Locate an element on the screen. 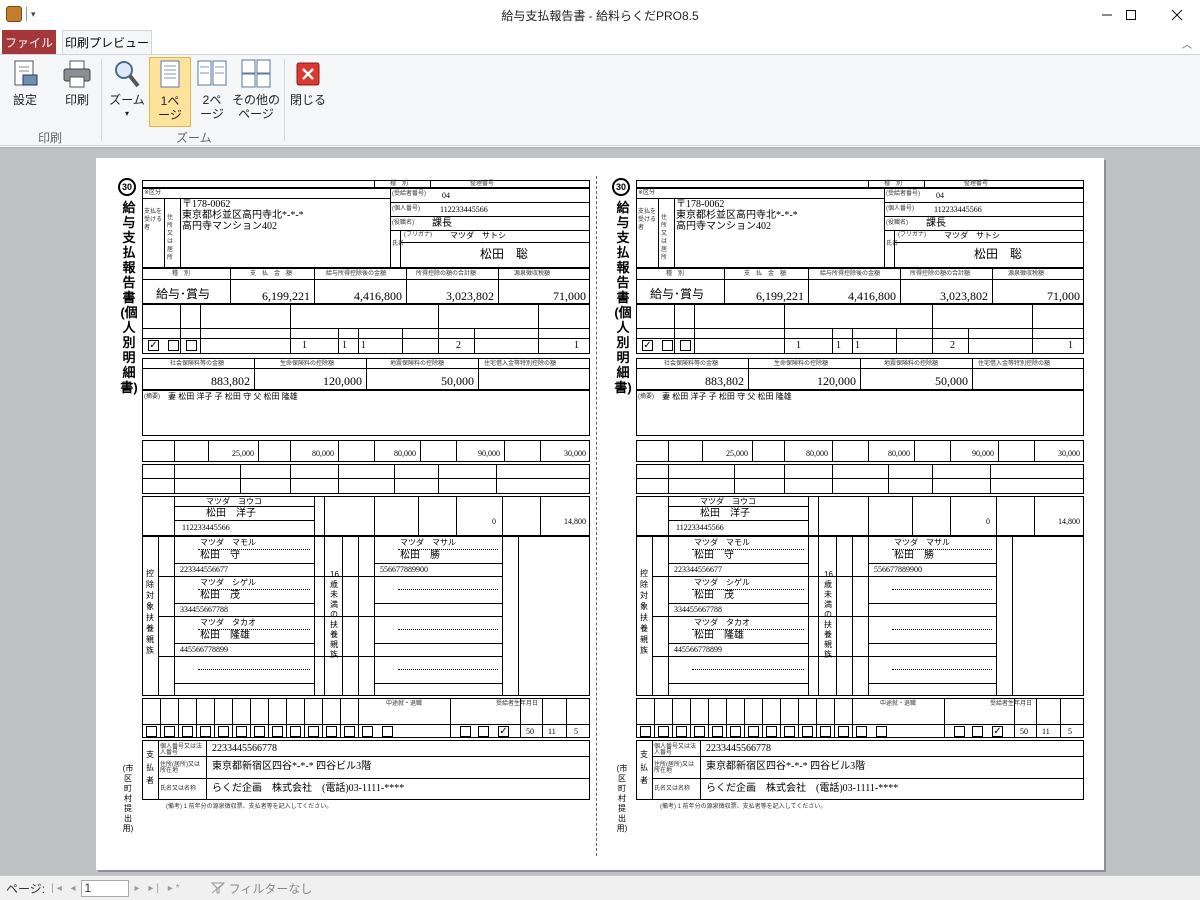  tab-print-preview: 印刷プレビュー is located at coordinates (107, 42).